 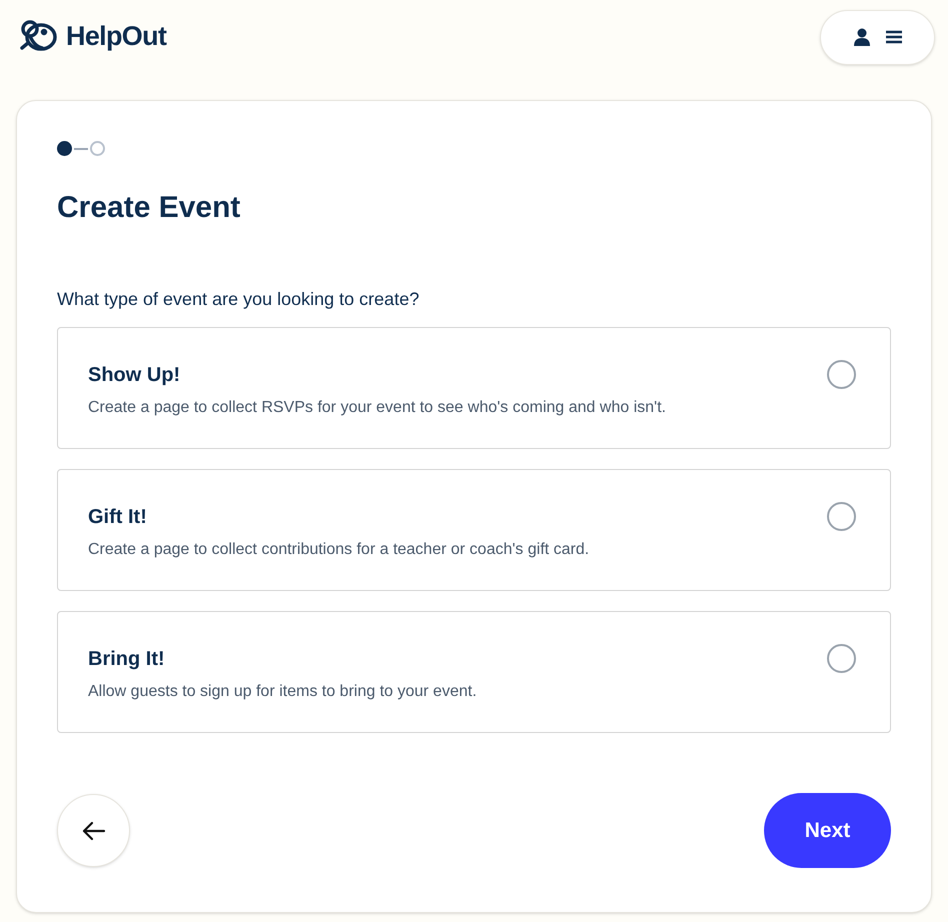 I want to click on page-title: Create Event, so click(x=149, y=208).